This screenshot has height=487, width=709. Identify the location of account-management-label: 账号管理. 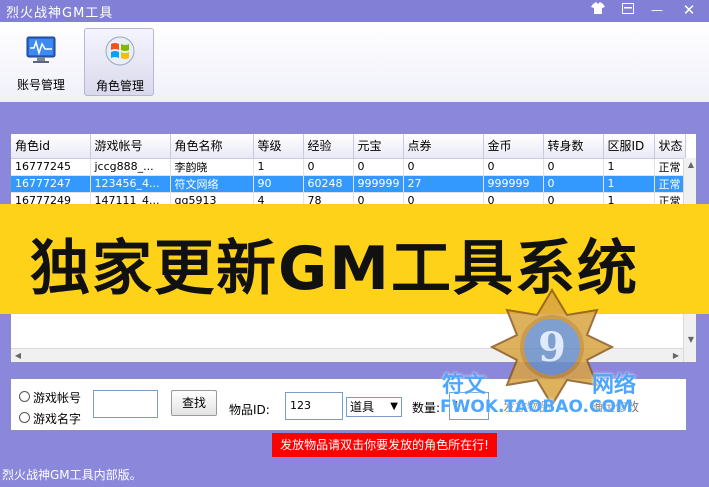
(40, 85).